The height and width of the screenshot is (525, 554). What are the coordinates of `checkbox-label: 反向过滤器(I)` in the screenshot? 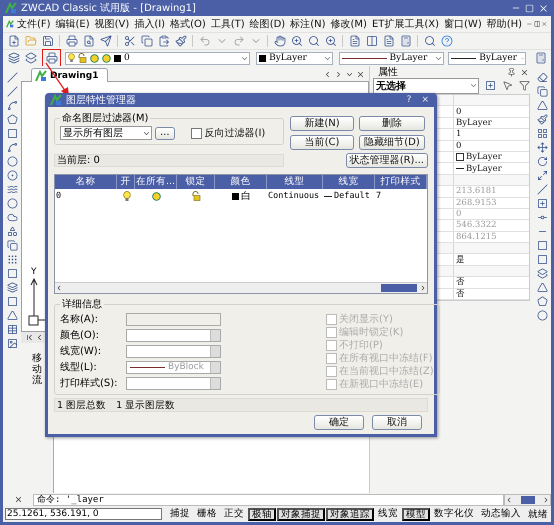 It's located at (235, 133).